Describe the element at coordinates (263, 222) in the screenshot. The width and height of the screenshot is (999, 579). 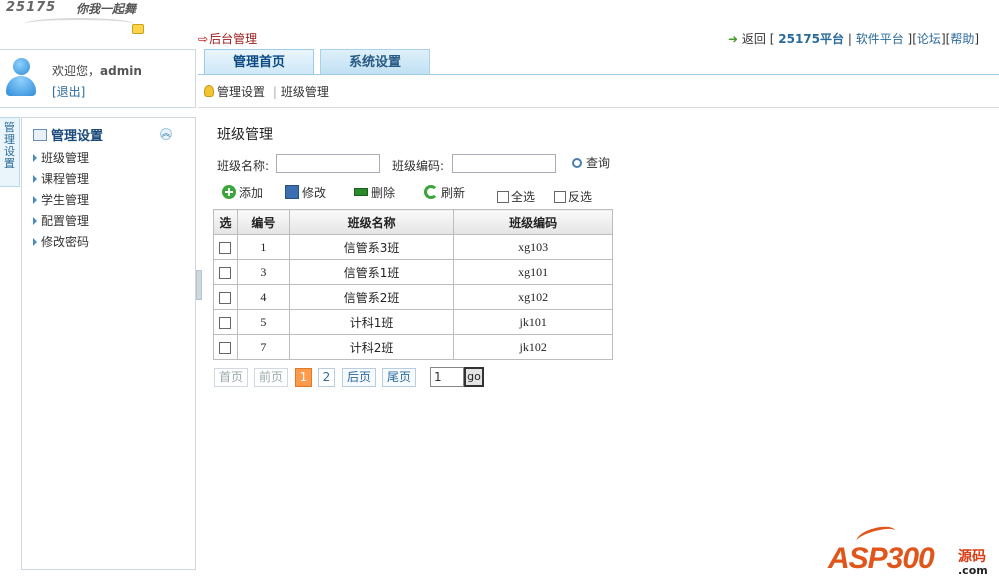
I see `column-header-id: 编号` at that location.